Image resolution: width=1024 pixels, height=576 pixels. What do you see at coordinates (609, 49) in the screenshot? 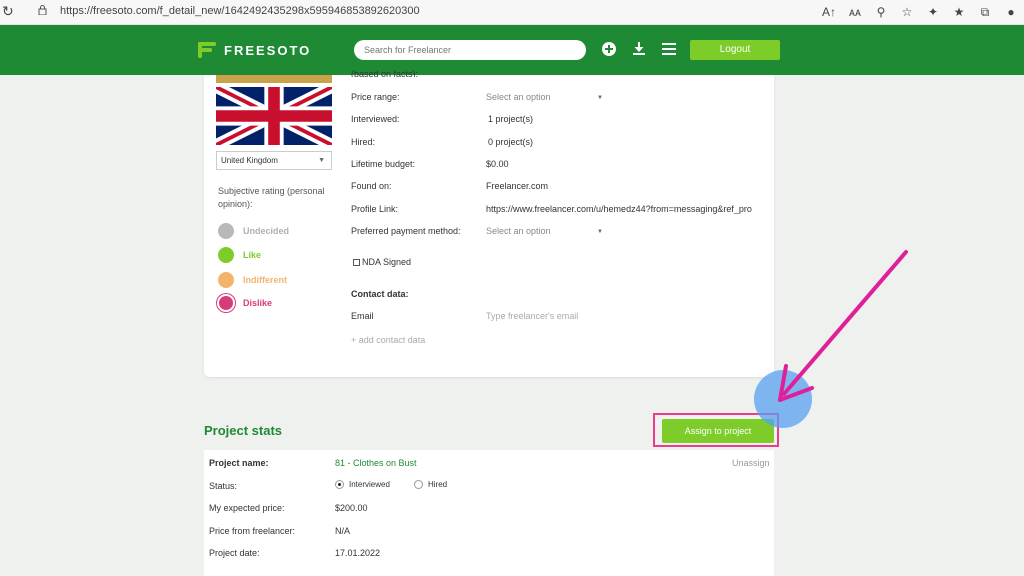
I see `add-icon` at bounding box center [609, 49].